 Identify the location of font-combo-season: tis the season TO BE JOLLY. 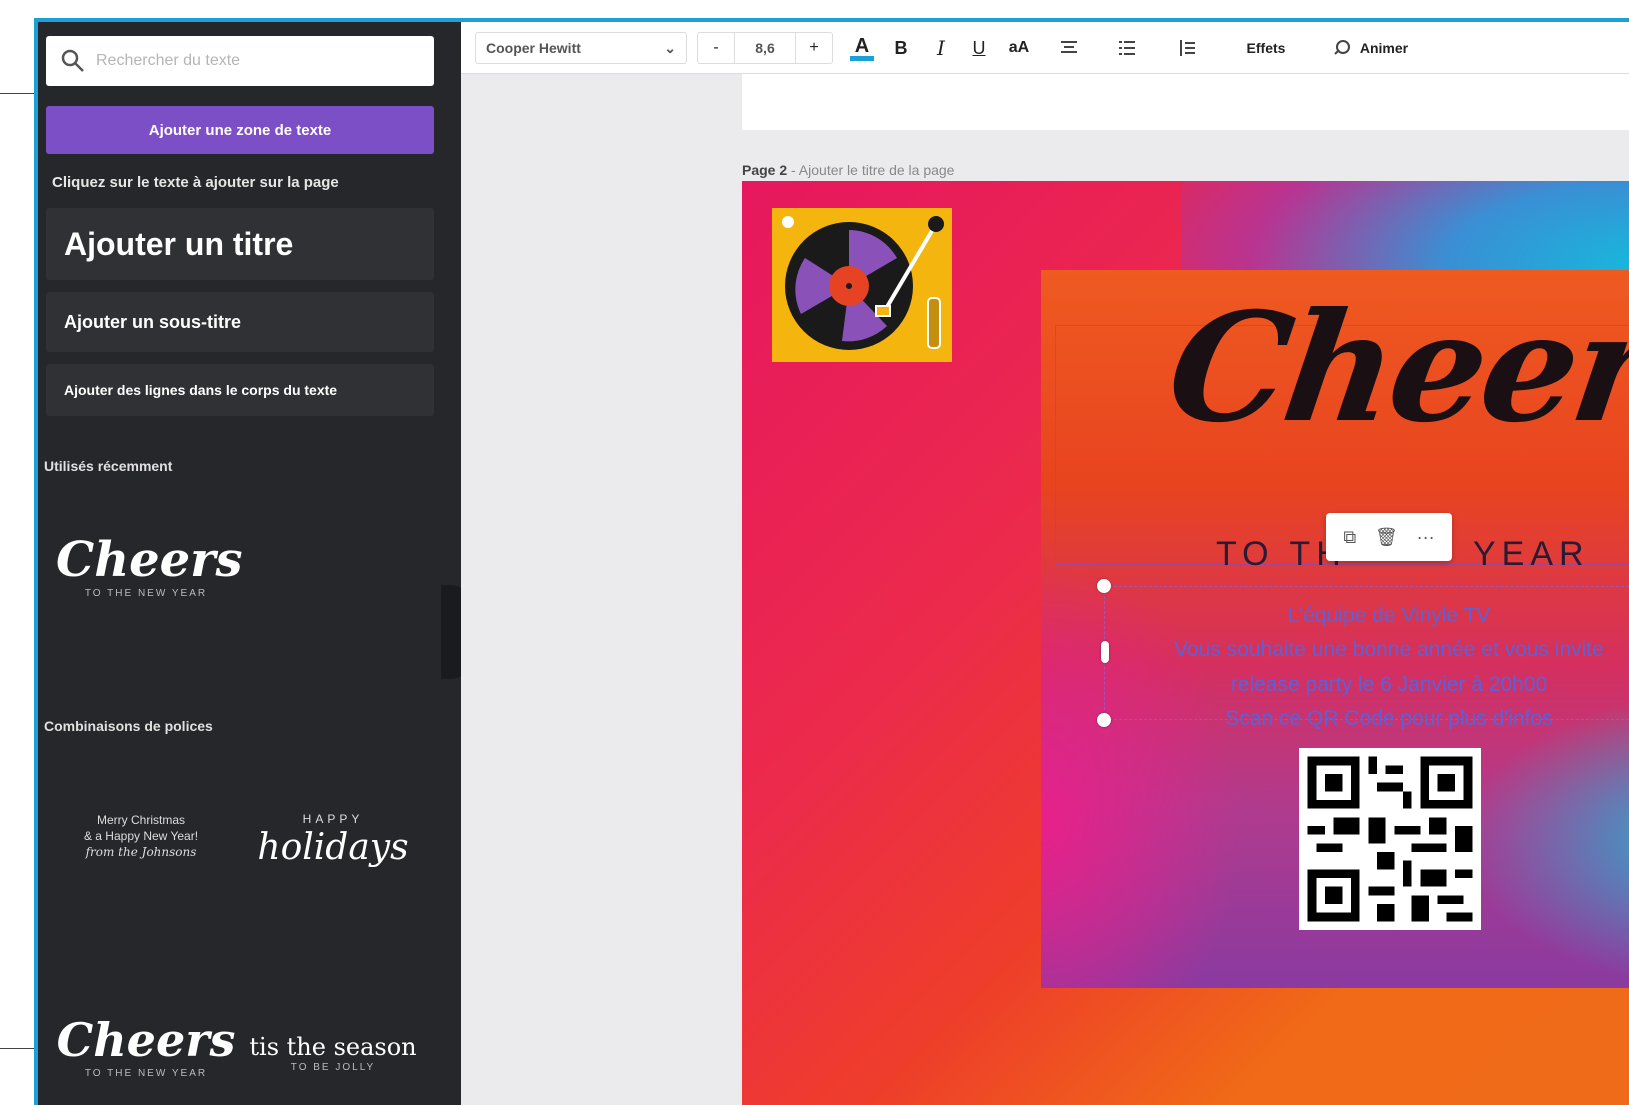
(333, 1052).